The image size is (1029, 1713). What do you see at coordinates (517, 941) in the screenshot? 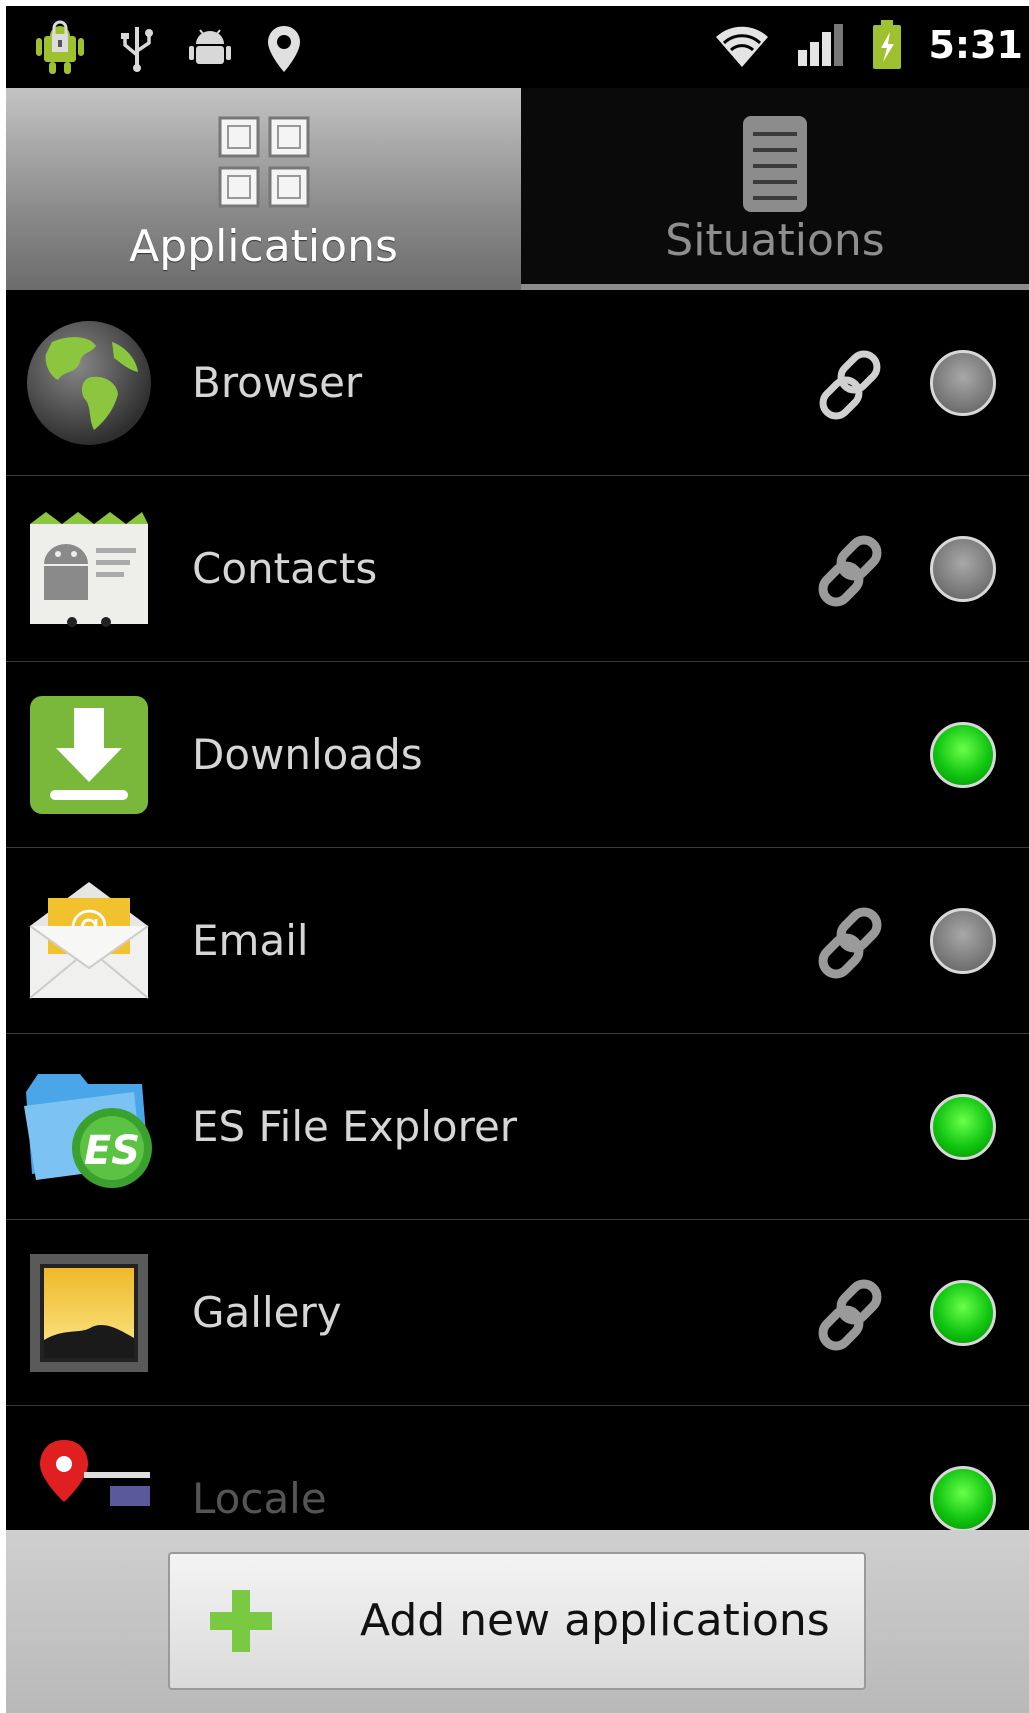
I see `list-item-email: @ Email` at bounding box center [517, 941].